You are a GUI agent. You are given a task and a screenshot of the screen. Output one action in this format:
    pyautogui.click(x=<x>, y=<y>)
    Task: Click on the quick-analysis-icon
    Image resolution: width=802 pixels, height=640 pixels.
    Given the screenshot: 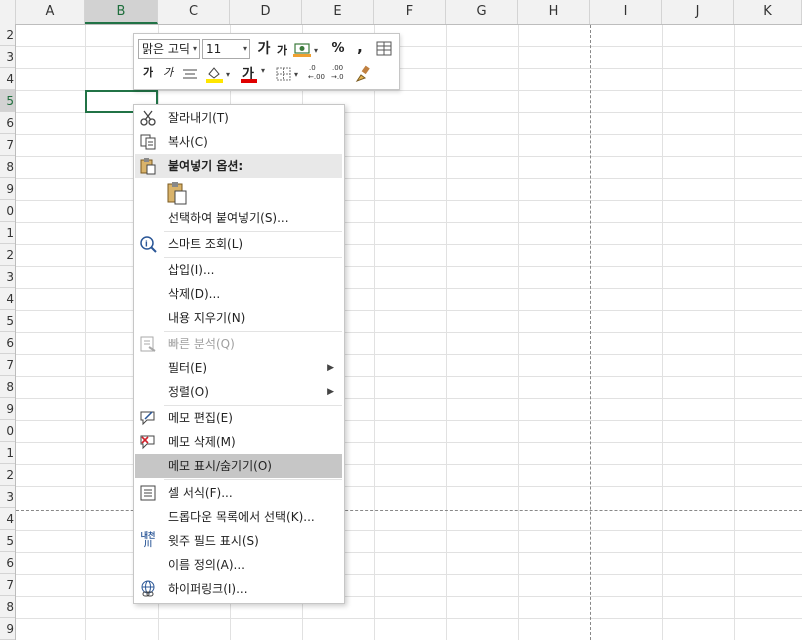 What is the action you would take?
    pyautogui.click(x=148, y=344)
    